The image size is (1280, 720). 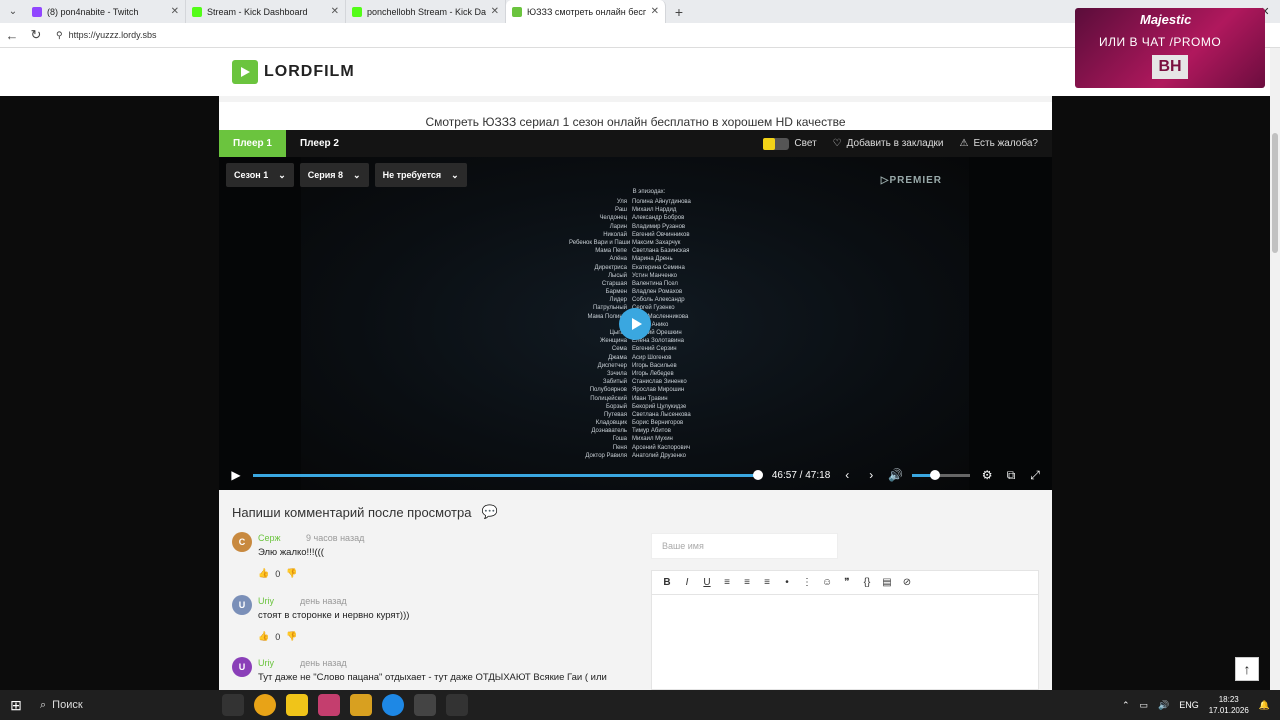 I want to click on credit-row: Джама Асир Шогенов, so click(x=649, y=358).